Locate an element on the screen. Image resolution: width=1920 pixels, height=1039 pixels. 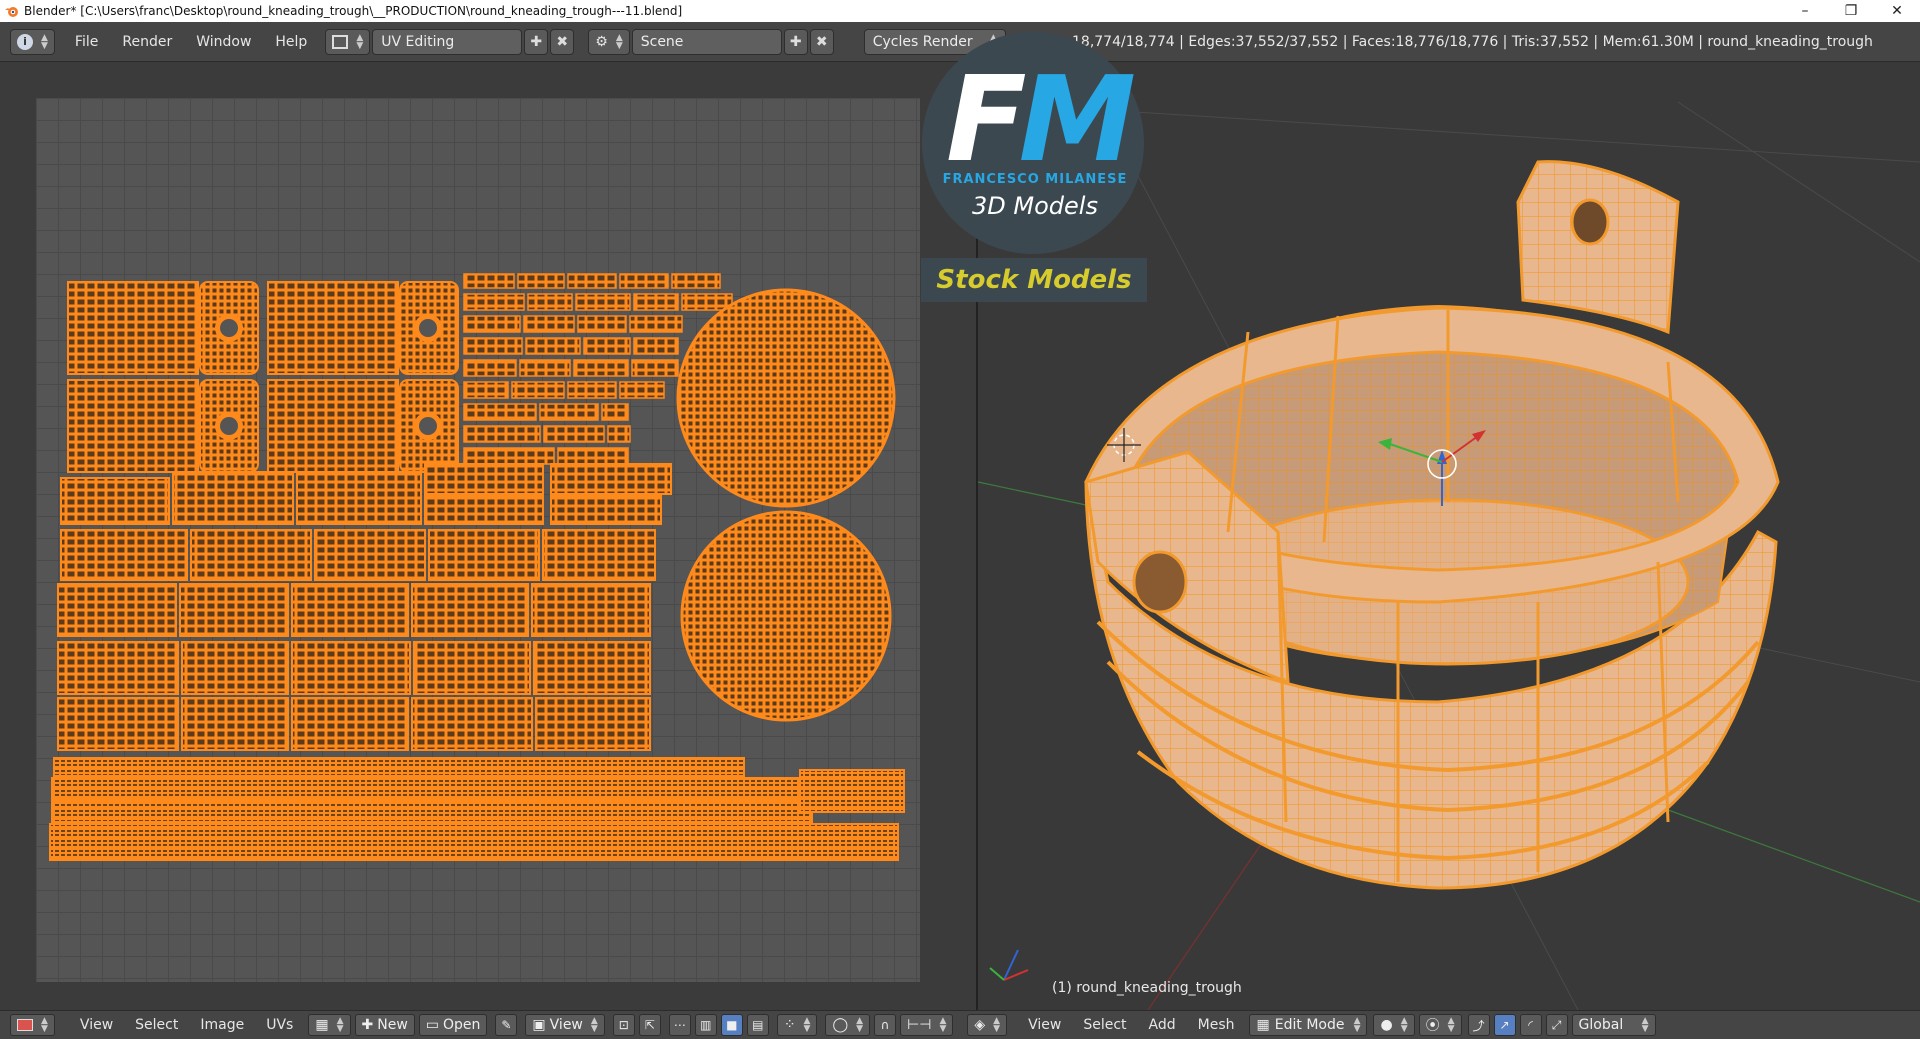
magnet-icon: ∩ is located at coordinates (885, 1025).